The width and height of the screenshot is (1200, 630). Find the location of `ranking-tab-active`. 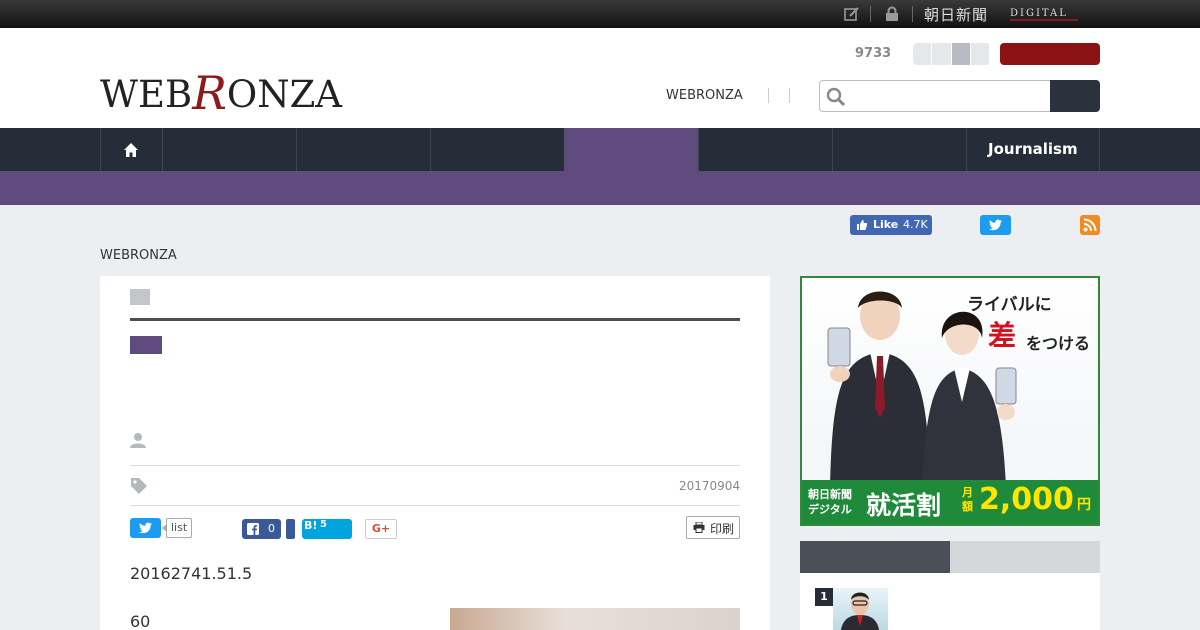

ranking-tab-active is located at coordinates (875, 557).